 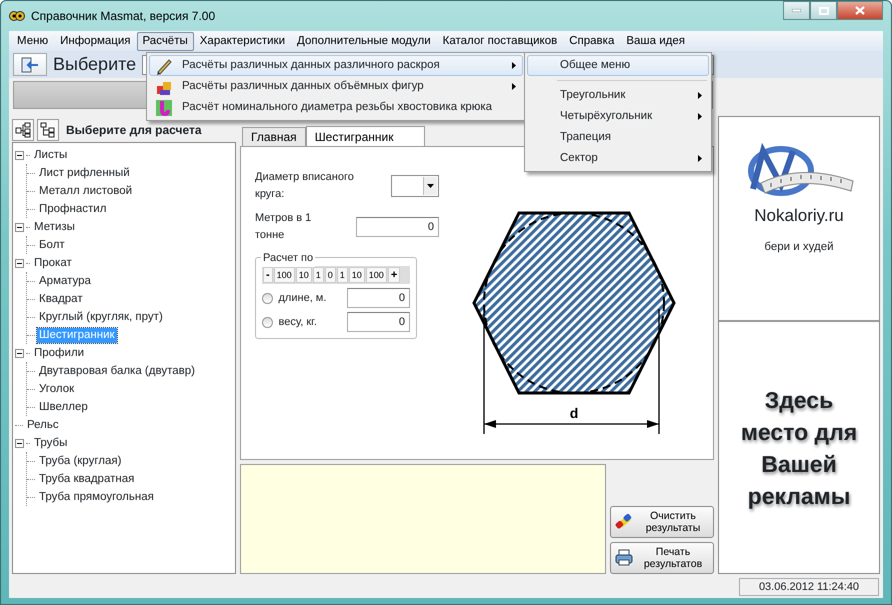 I want to click on collapse-all-button, so click(x=48, y=130).